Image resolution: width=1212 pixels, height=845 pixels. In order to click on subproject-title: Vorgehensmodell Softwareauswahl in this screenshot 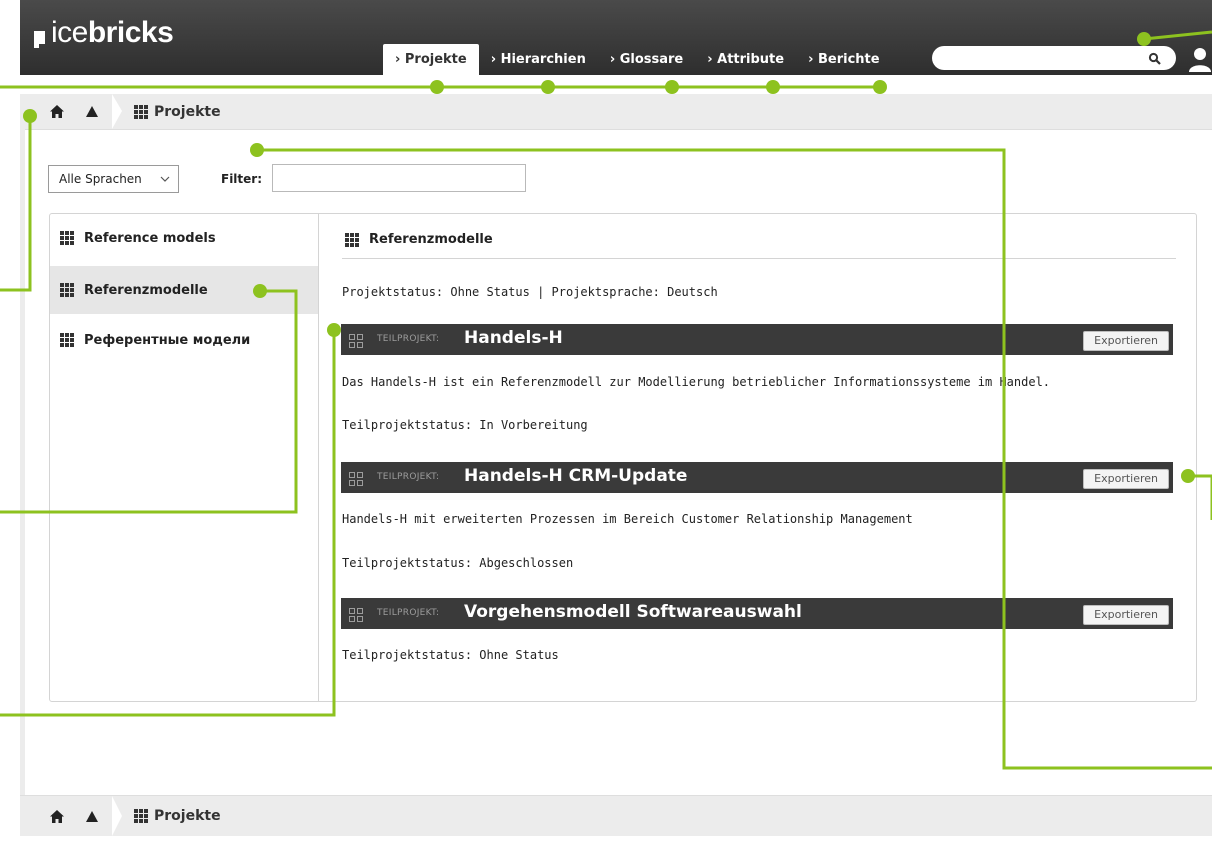, I will do `click(633, 612)`.